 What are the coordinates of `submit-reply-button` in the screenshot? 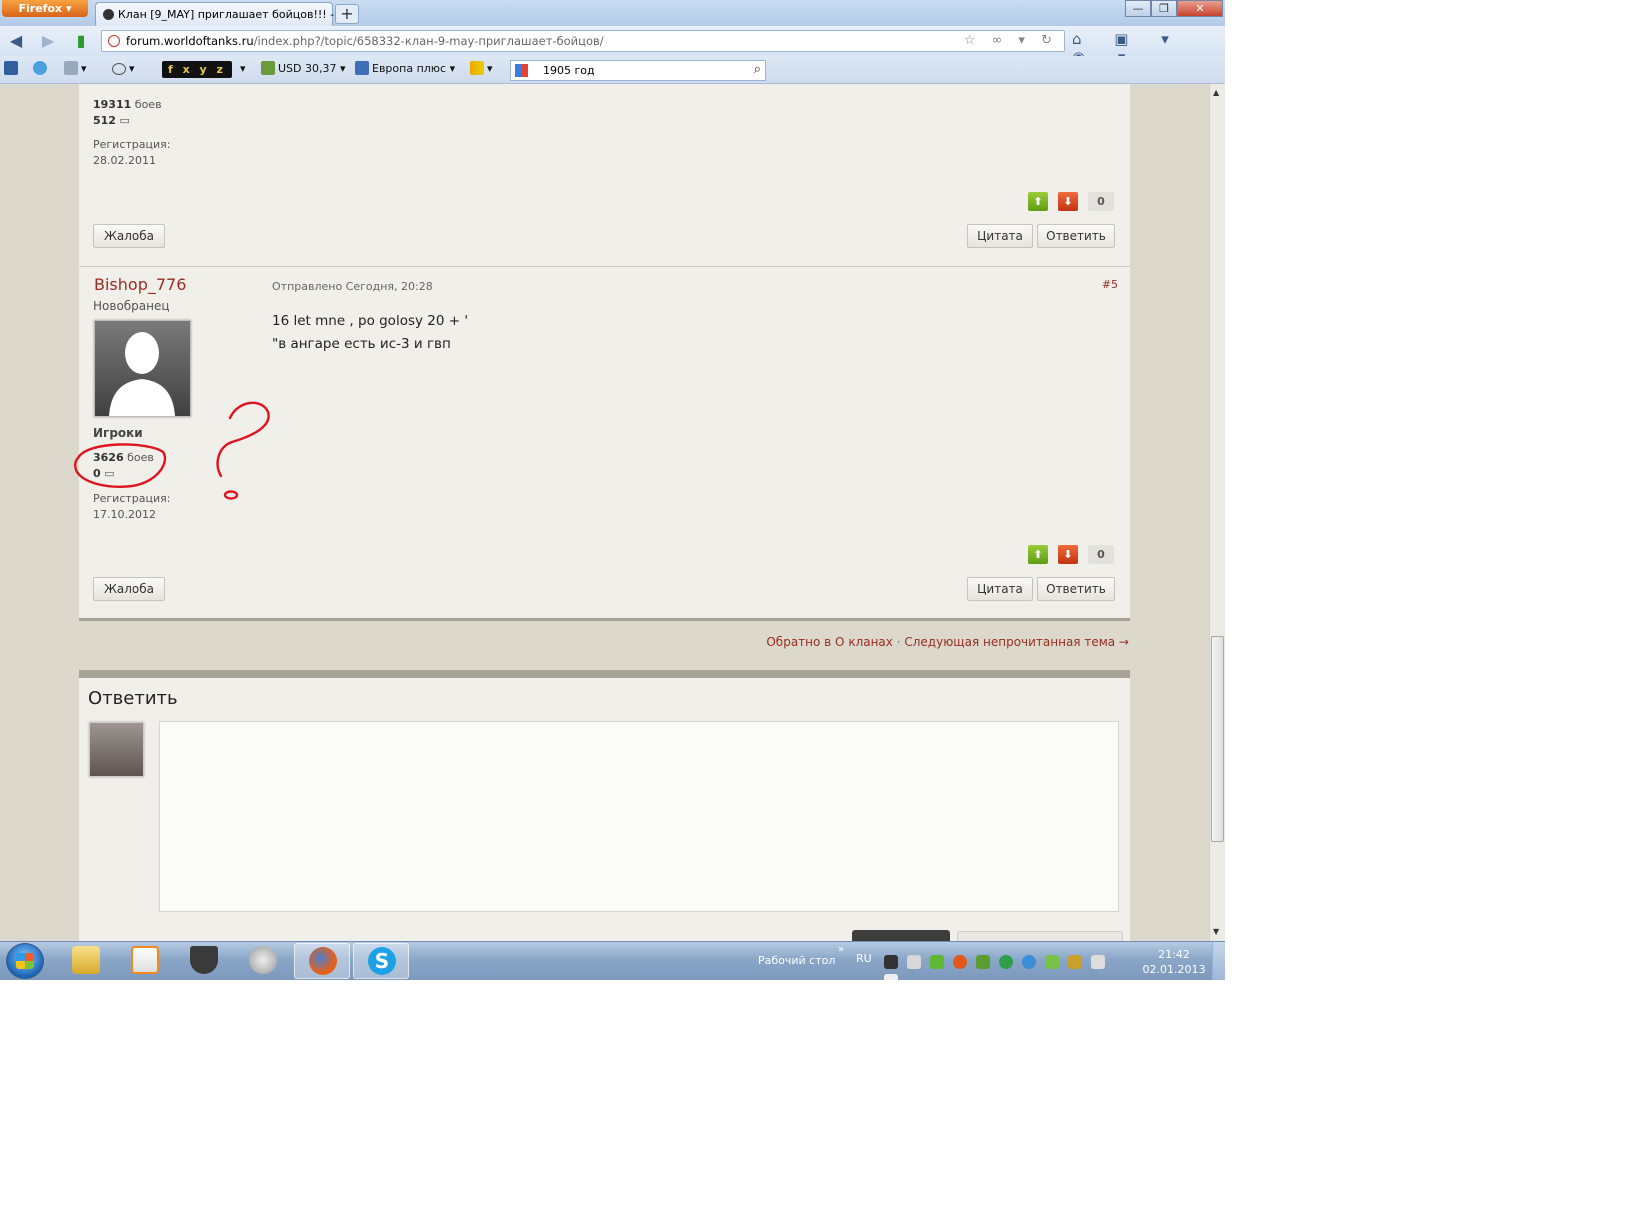 It's located at (901, 935).